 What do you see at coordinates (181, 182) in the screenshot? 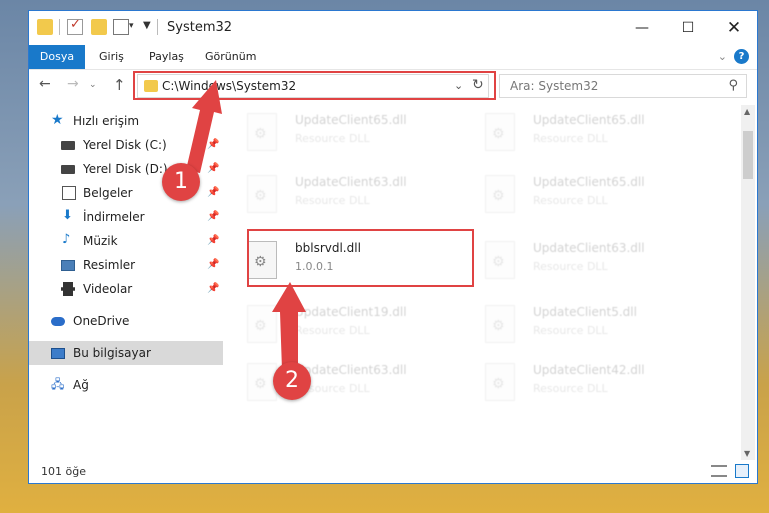
I see `callout-step-1: 1` at bounding box center [181, 182].